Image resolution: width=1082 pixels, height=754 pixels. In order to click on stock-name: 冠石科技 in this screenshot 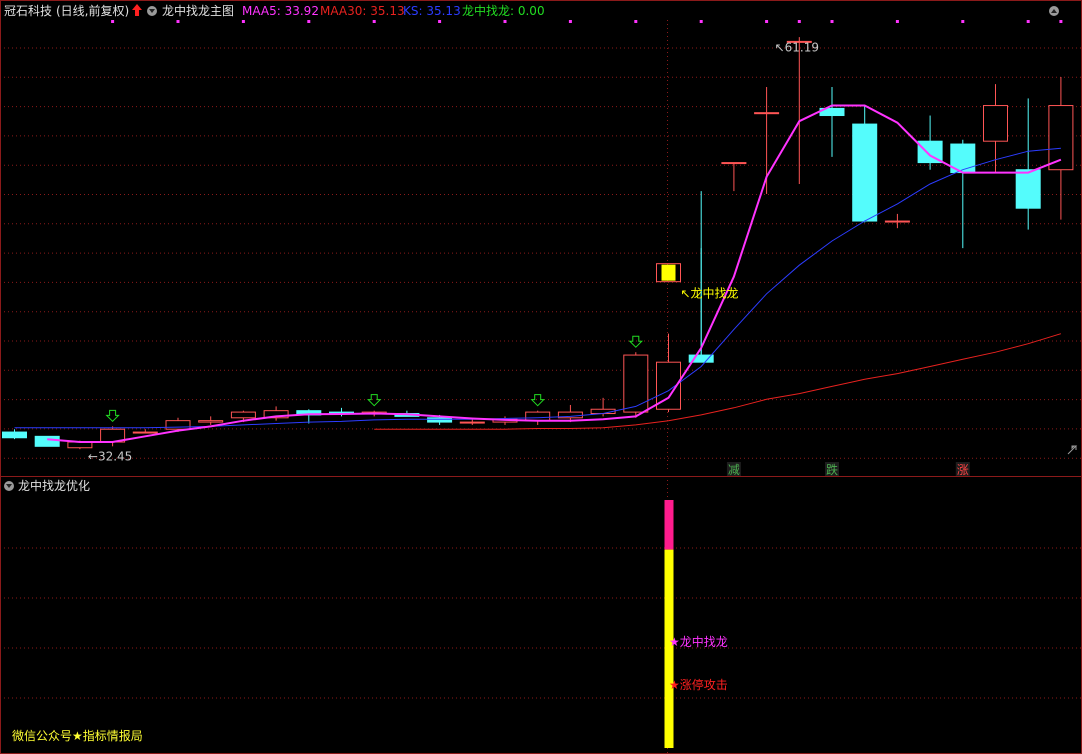, I will do `click(28, 11)`.